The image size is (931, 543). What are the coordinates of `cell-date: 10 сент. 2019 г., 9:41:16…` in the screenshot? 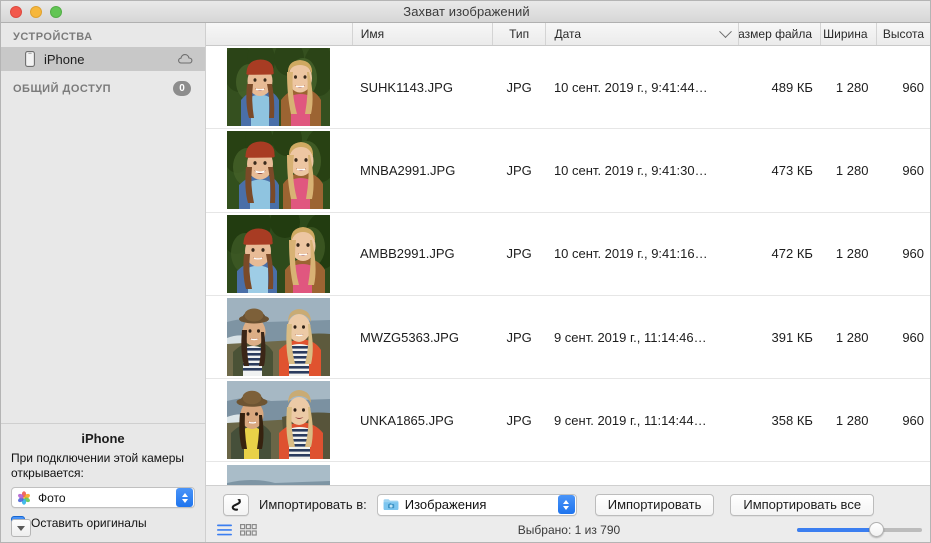 It's located at (630, 254).